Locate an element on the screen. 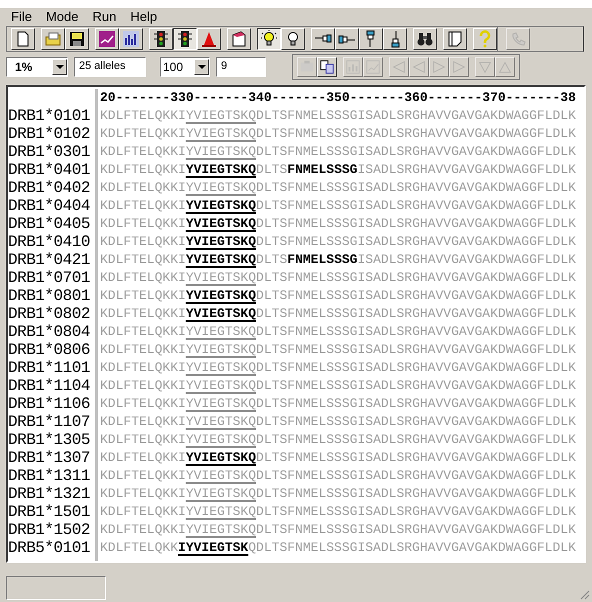 Image resolution: width=592 pixels, height=602 pixels. allele-name: DRB1*0101 is located at coordinates (49, 116).